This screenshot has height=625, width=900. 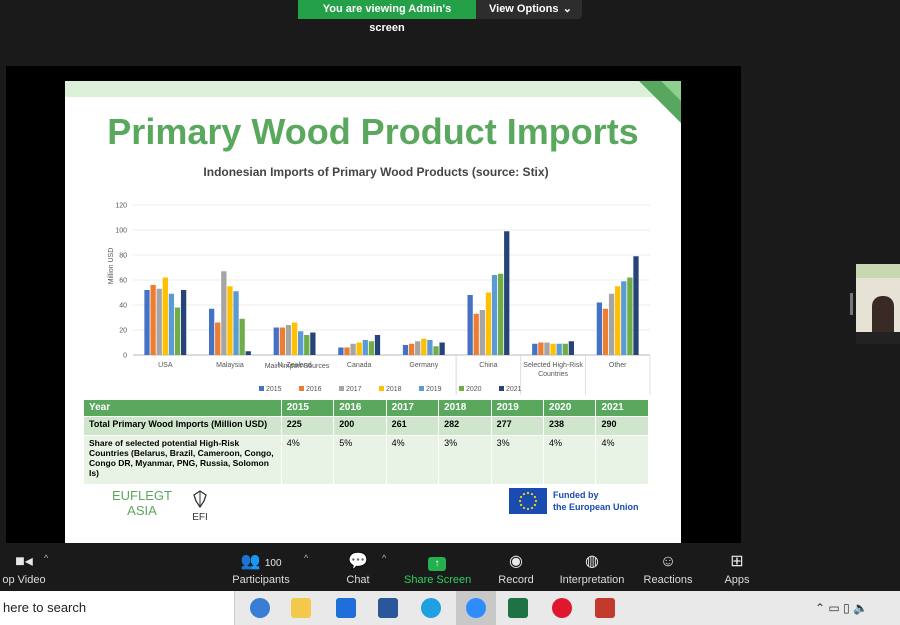 I want to click on x-tick-label: Malaysia, so click(x=230, y=365).